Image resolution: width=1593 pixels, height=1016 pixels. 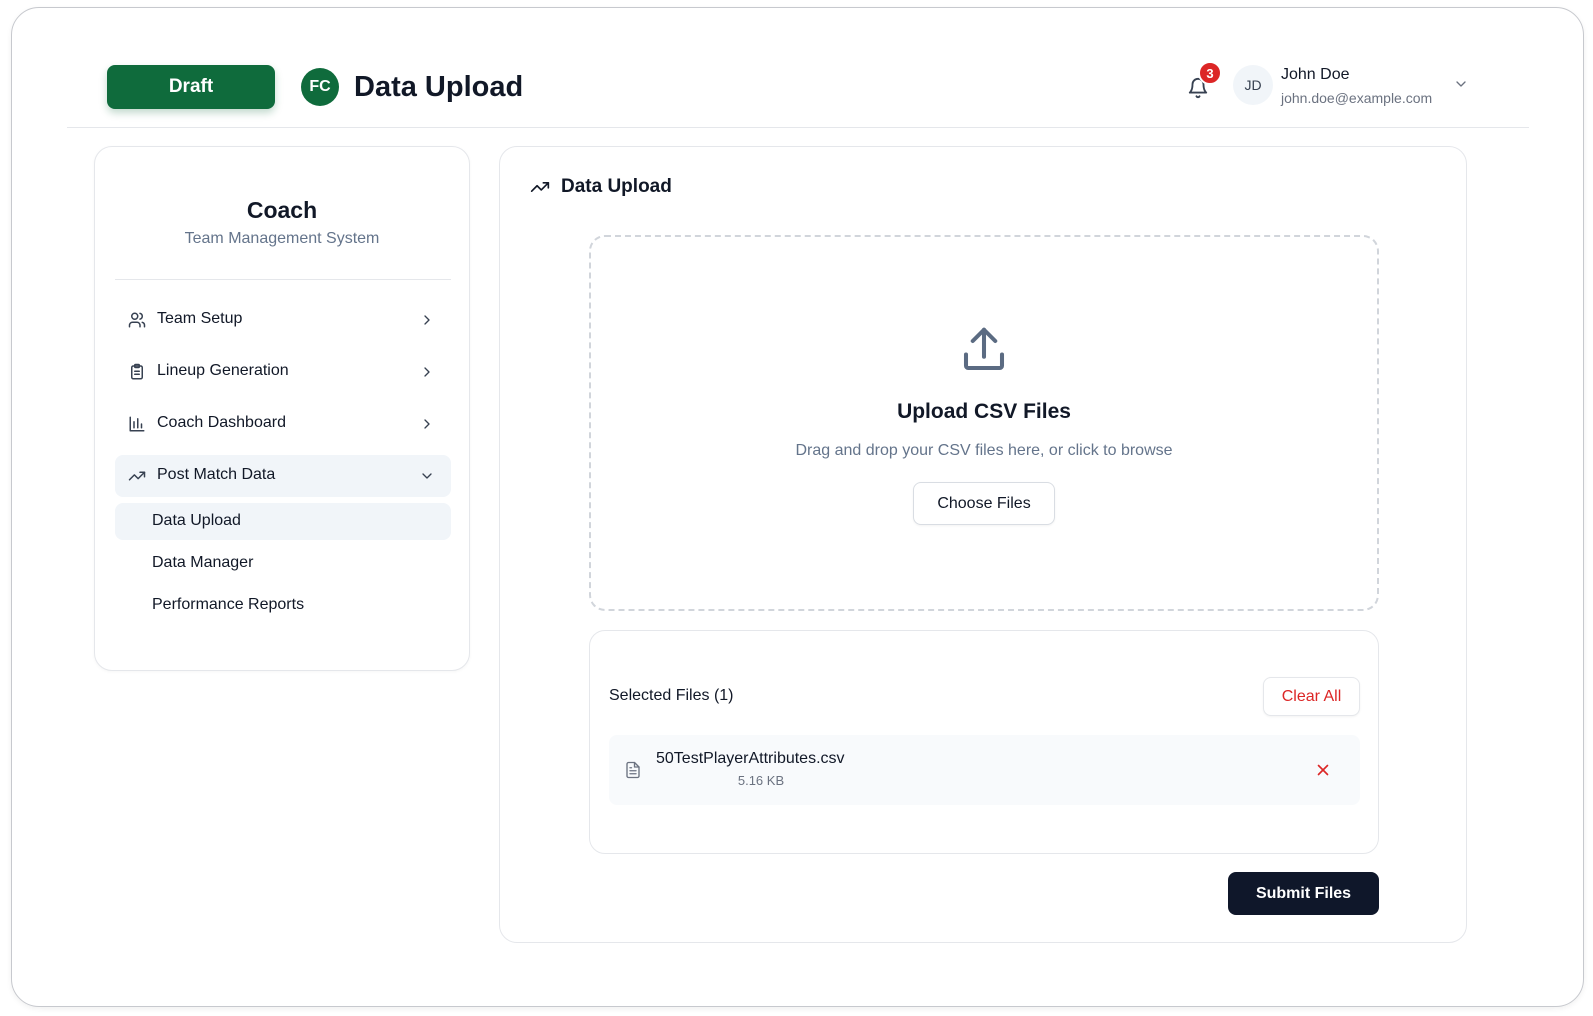 I want to click on sidebar-subitem-data-upload: Data Upload, so click(x=283, y=521).